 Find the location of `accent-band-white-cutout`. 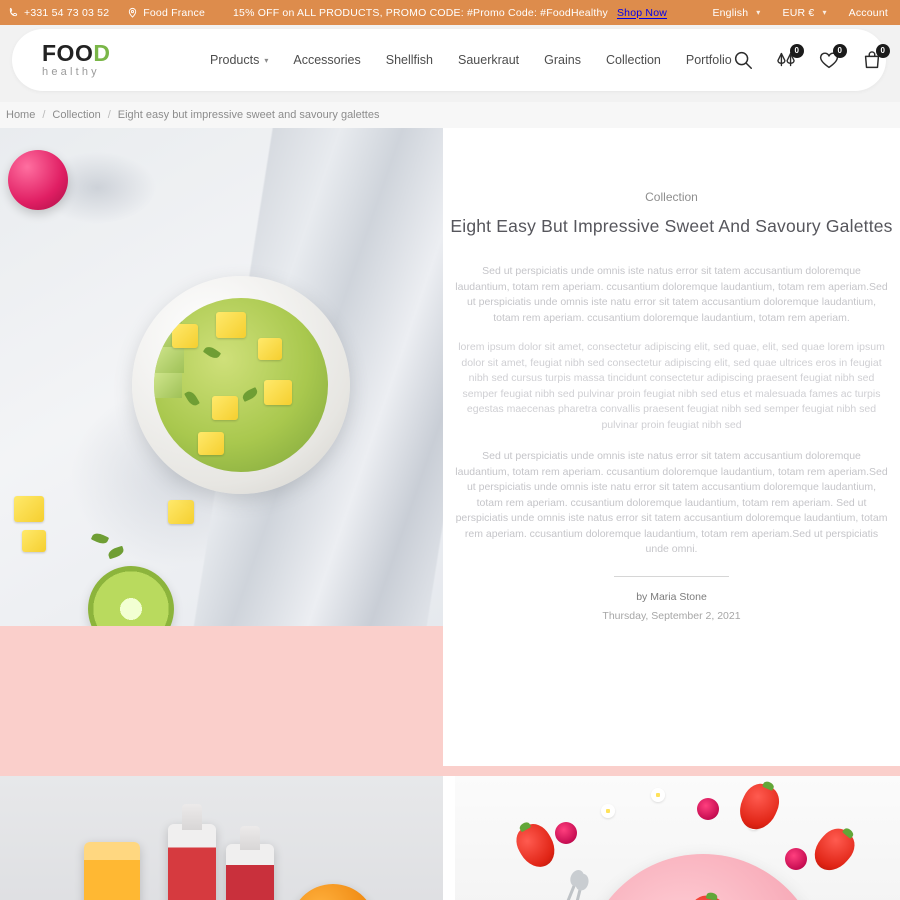

accent-band-white-cutout is located at coordinates (671, 696).